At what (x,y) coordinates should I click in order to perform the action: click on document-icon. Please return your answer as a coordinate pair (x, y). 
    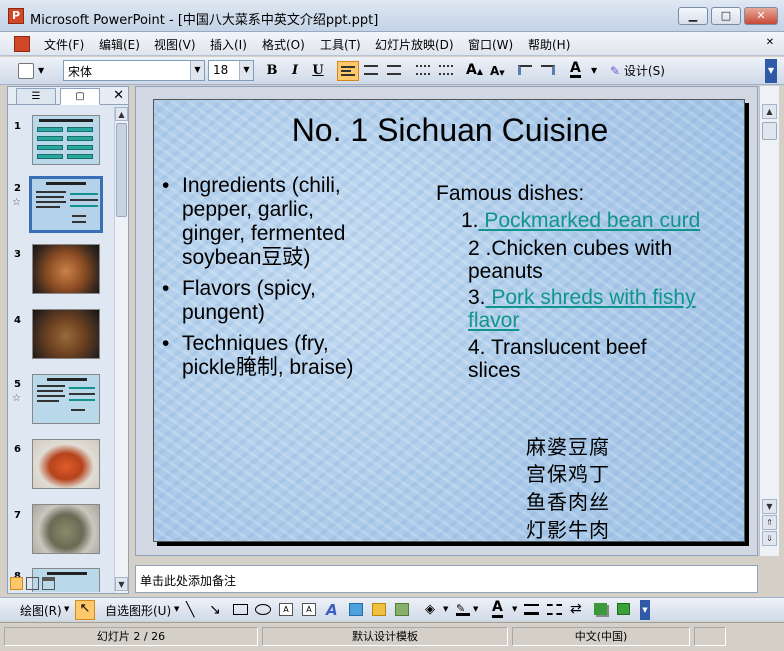
    Looking at the image, I should click on (22, 44).